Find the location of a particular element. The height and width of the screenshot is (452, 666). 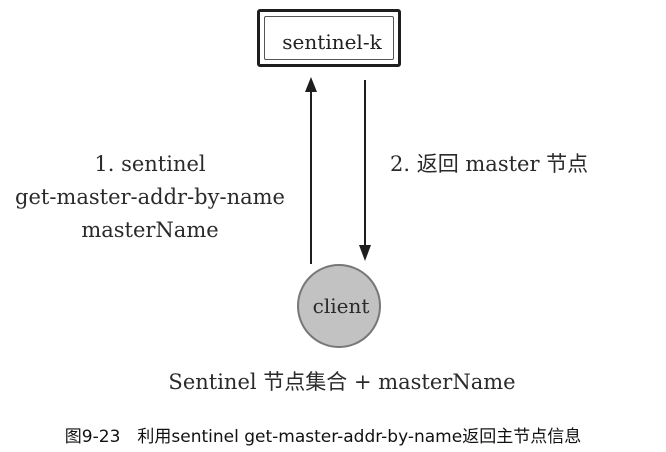

client-node: client is located at coordinates (339, 306).